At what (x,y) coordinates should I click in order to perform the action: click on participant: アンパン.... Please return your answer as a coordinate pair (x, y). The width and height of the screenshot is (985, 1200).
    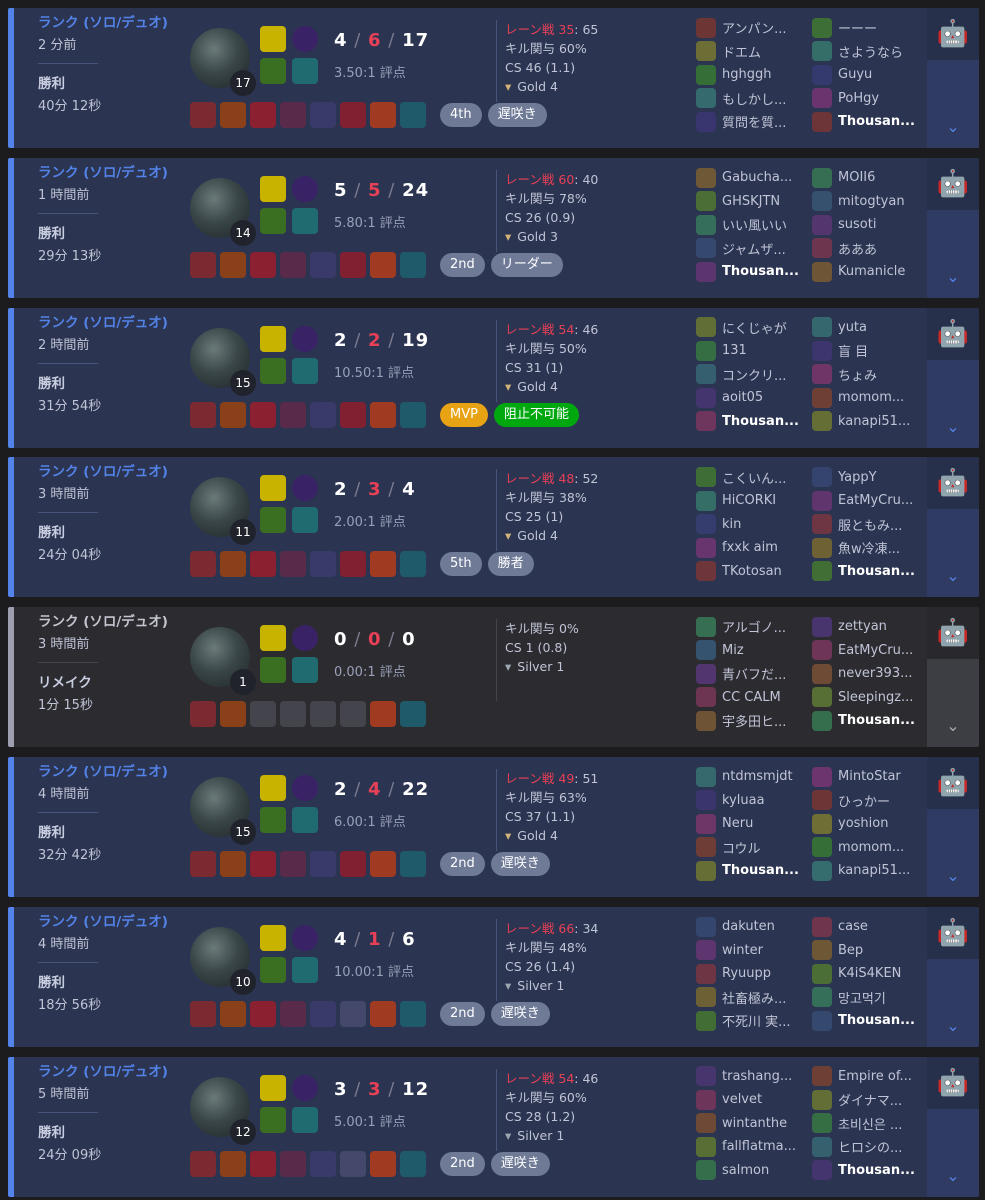
    Looking at the image, I should click on (755, 28).